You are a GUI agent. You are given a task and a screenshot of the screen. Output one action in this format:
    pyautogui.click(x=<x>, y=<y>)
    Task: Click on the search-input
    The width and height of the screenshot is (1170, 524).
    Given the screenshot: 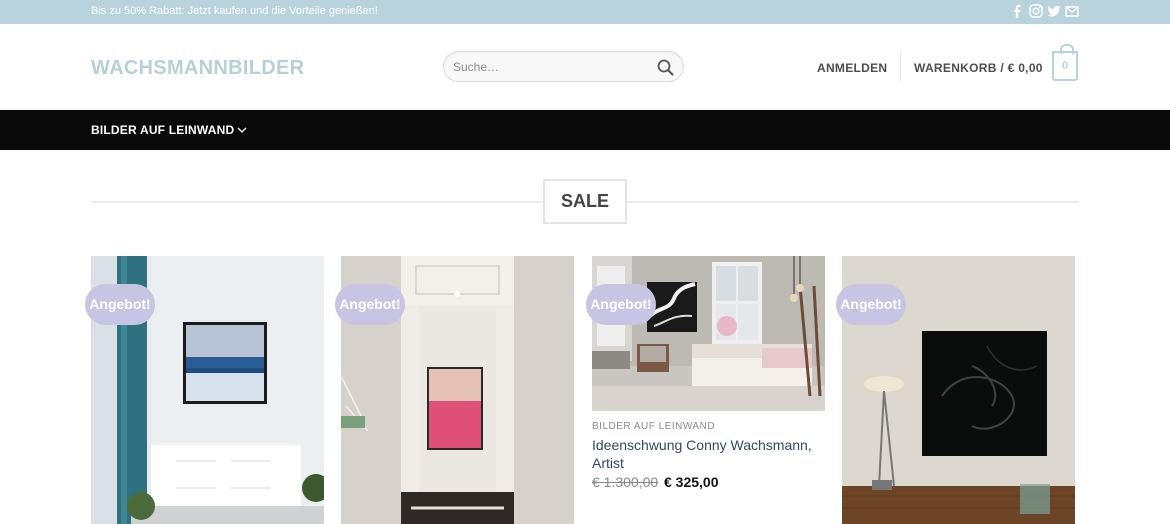 What is the action you would take?
    pyautogui.click(x=548, y=67)
    